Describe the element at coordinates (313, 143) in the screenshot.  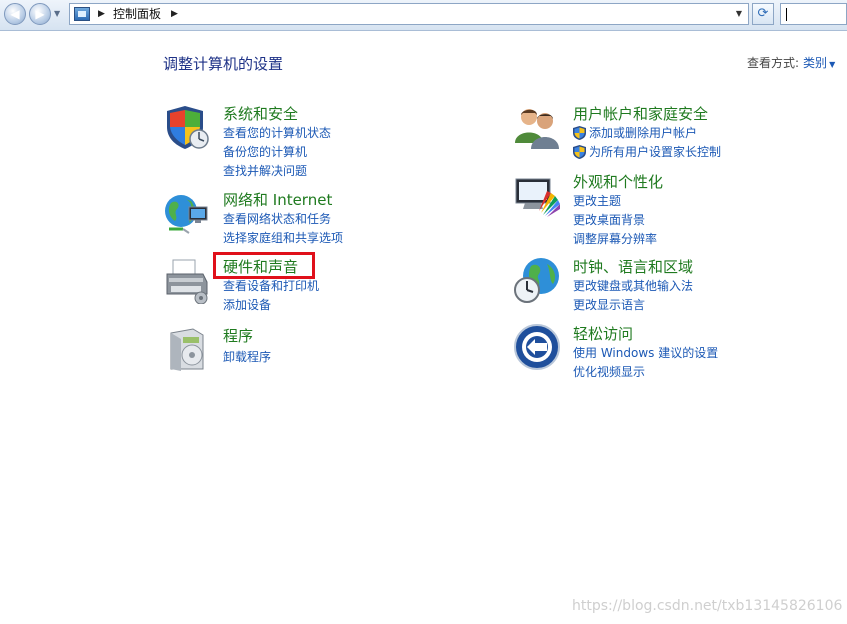
I see `category-system-security: 系统和安全 查看您的计算机状态 备份您的计算机 查找并解决问题` at that location.